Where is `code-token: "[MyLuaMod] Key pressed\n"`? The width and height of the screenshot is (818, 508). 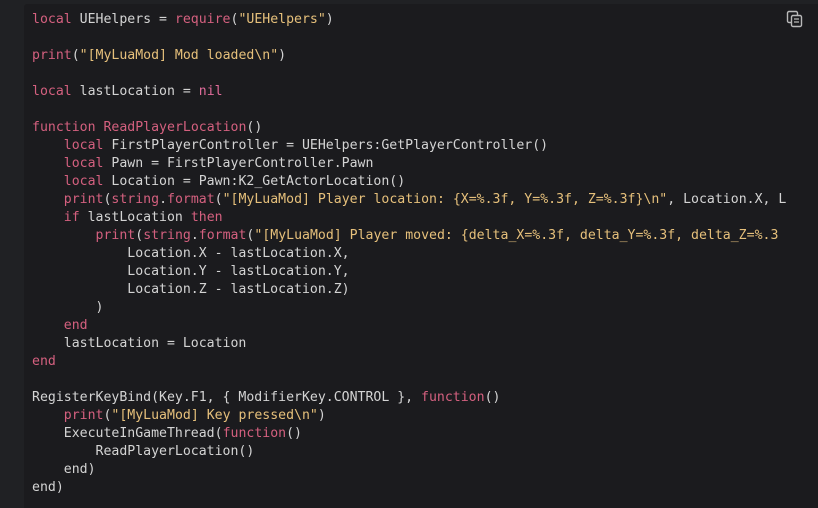
code-token: "[MyLuaMod] Key pressed\n" is located at coordinates (214, 415).